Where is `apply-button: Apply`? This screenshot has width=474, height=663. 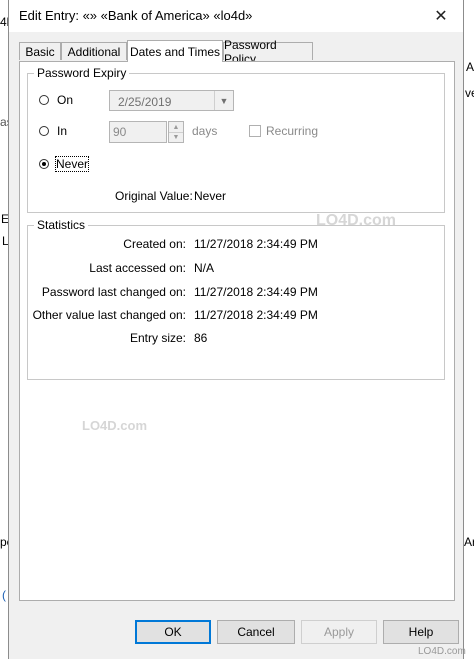
apply-button: Apply is located at coordinates (339, 632).